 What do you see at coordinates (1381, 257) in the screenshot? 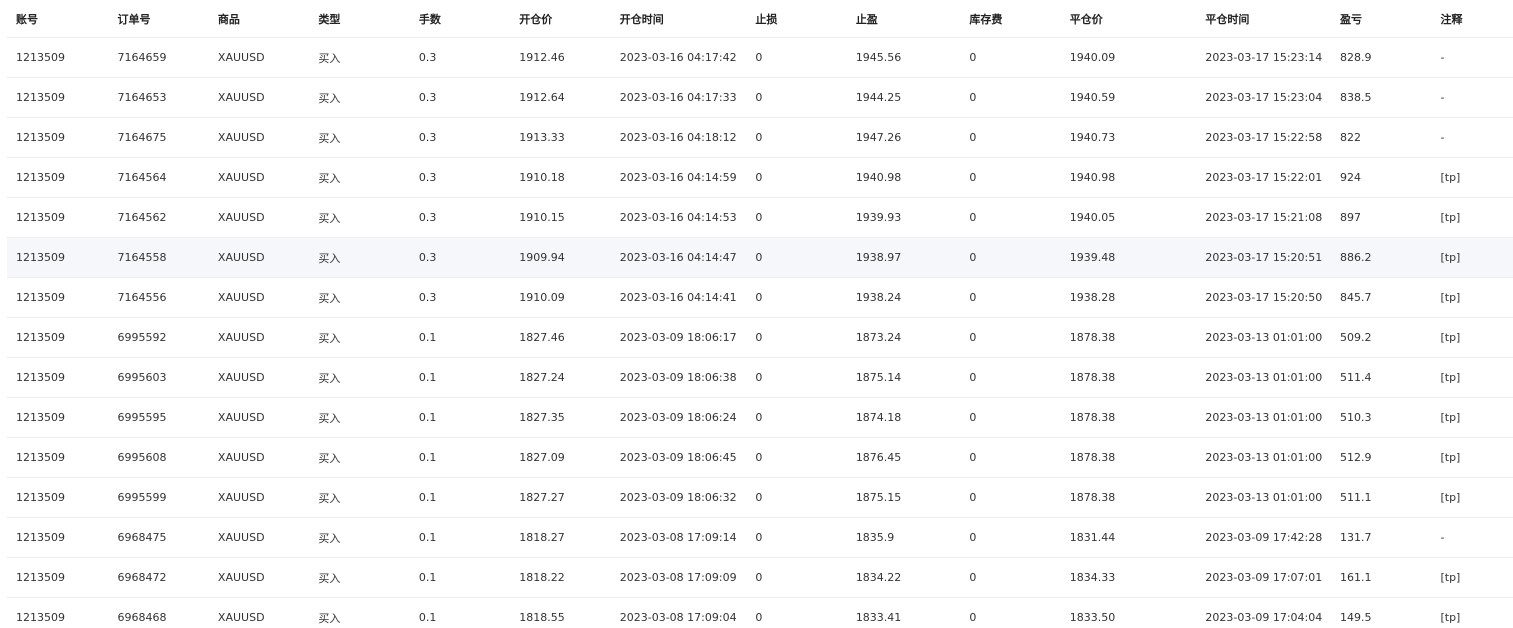
I see `cell-profit: 886.2` at bounding box center [1381, 257].